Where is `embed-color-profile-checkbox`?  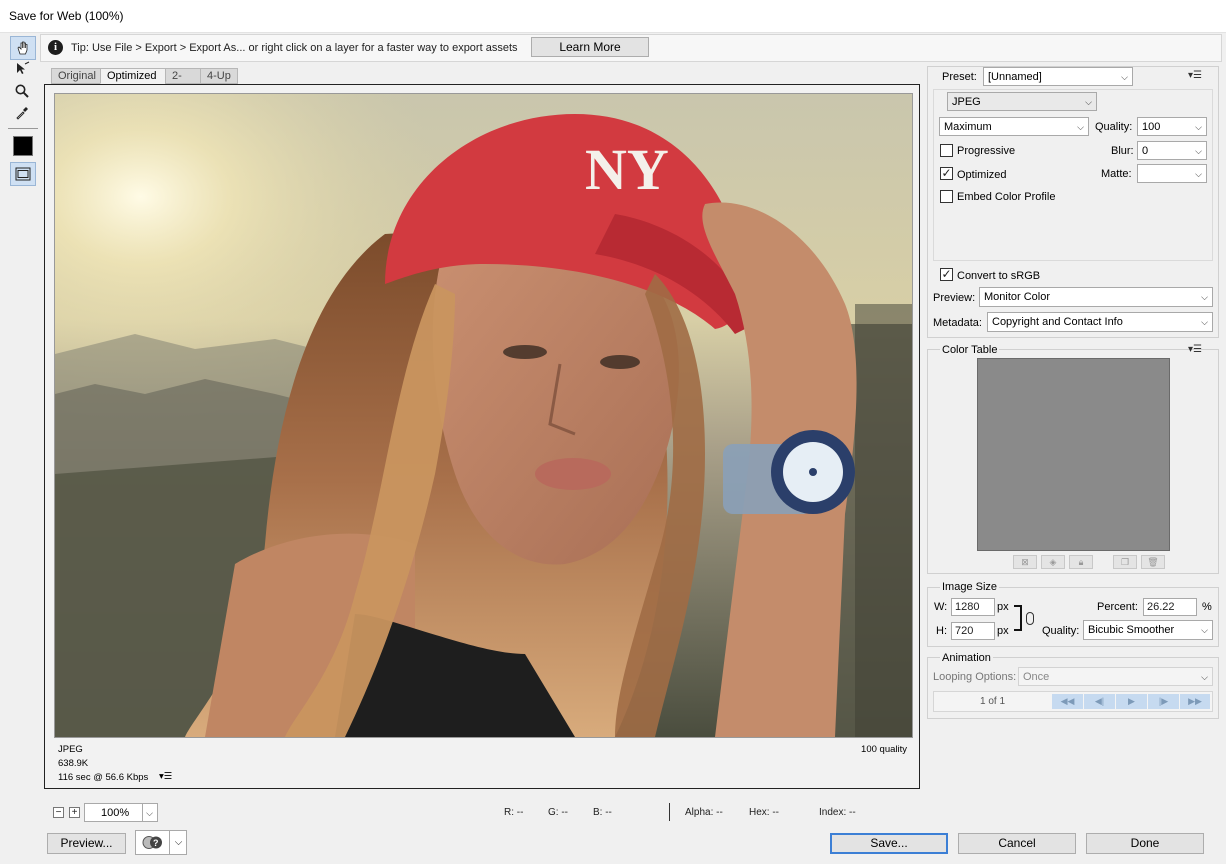 embed-color-profile-checkbox is located at coordinates (946, 196).